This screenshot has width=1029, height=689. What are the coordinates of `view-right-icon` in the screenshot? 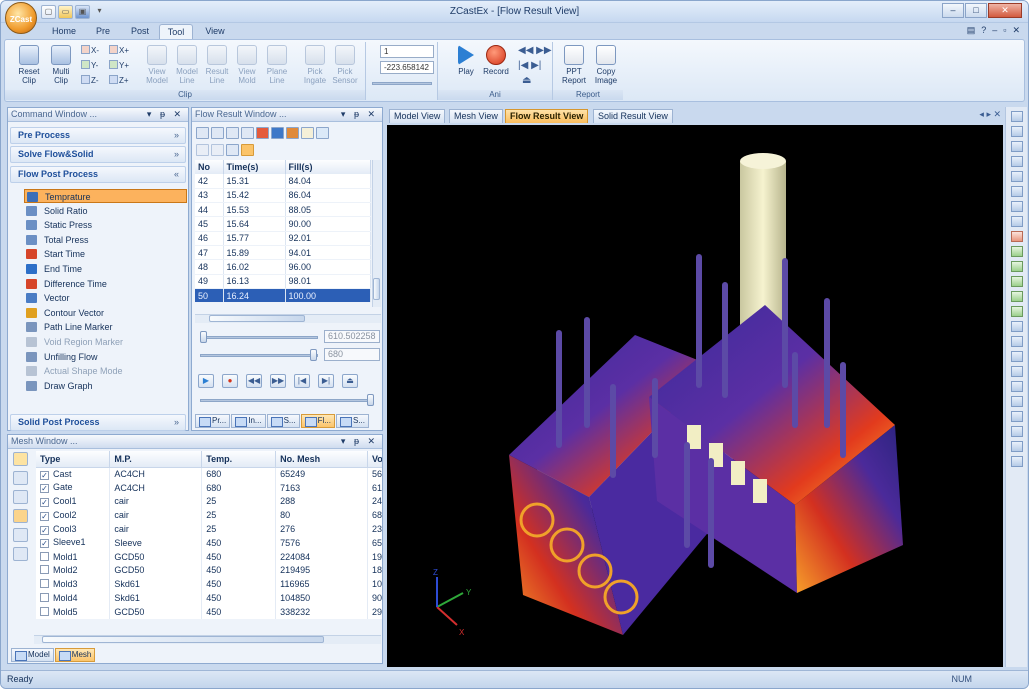 It's located at (1016, 161).